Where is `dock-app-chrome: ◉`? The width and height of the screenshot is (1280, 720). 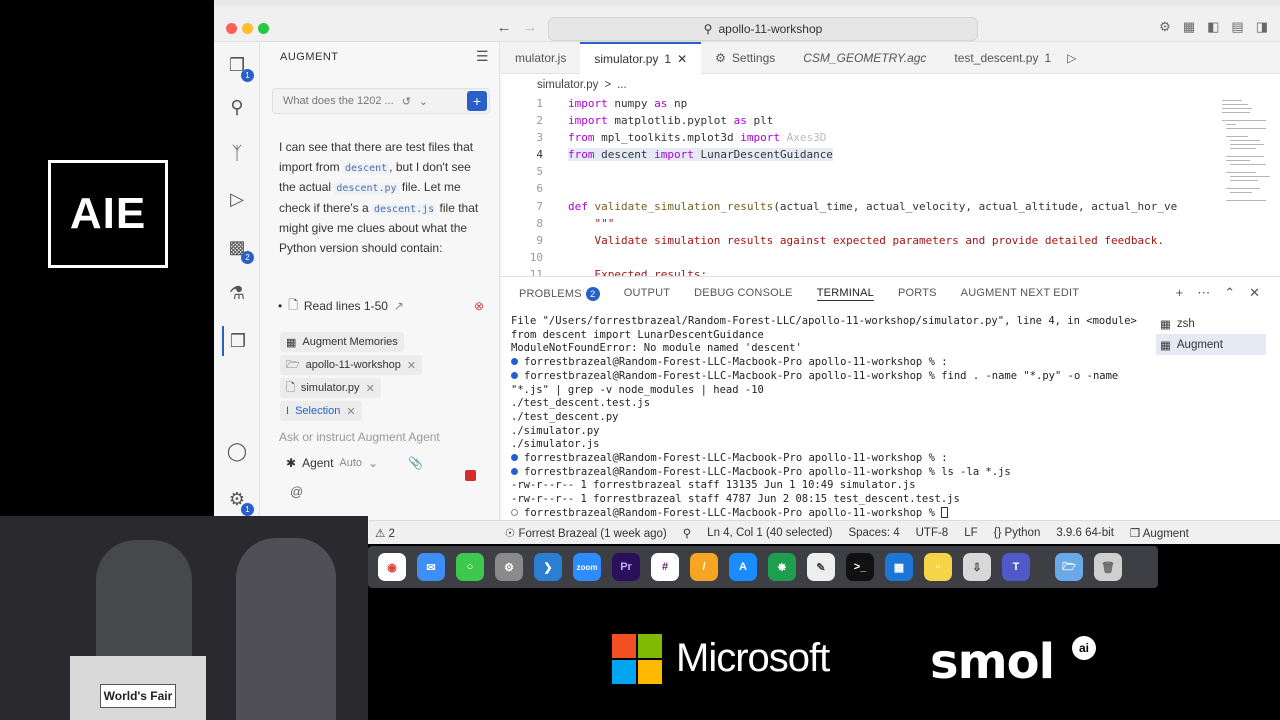
dock-app-chrome: ◉ is located at coordinates (392, 567).